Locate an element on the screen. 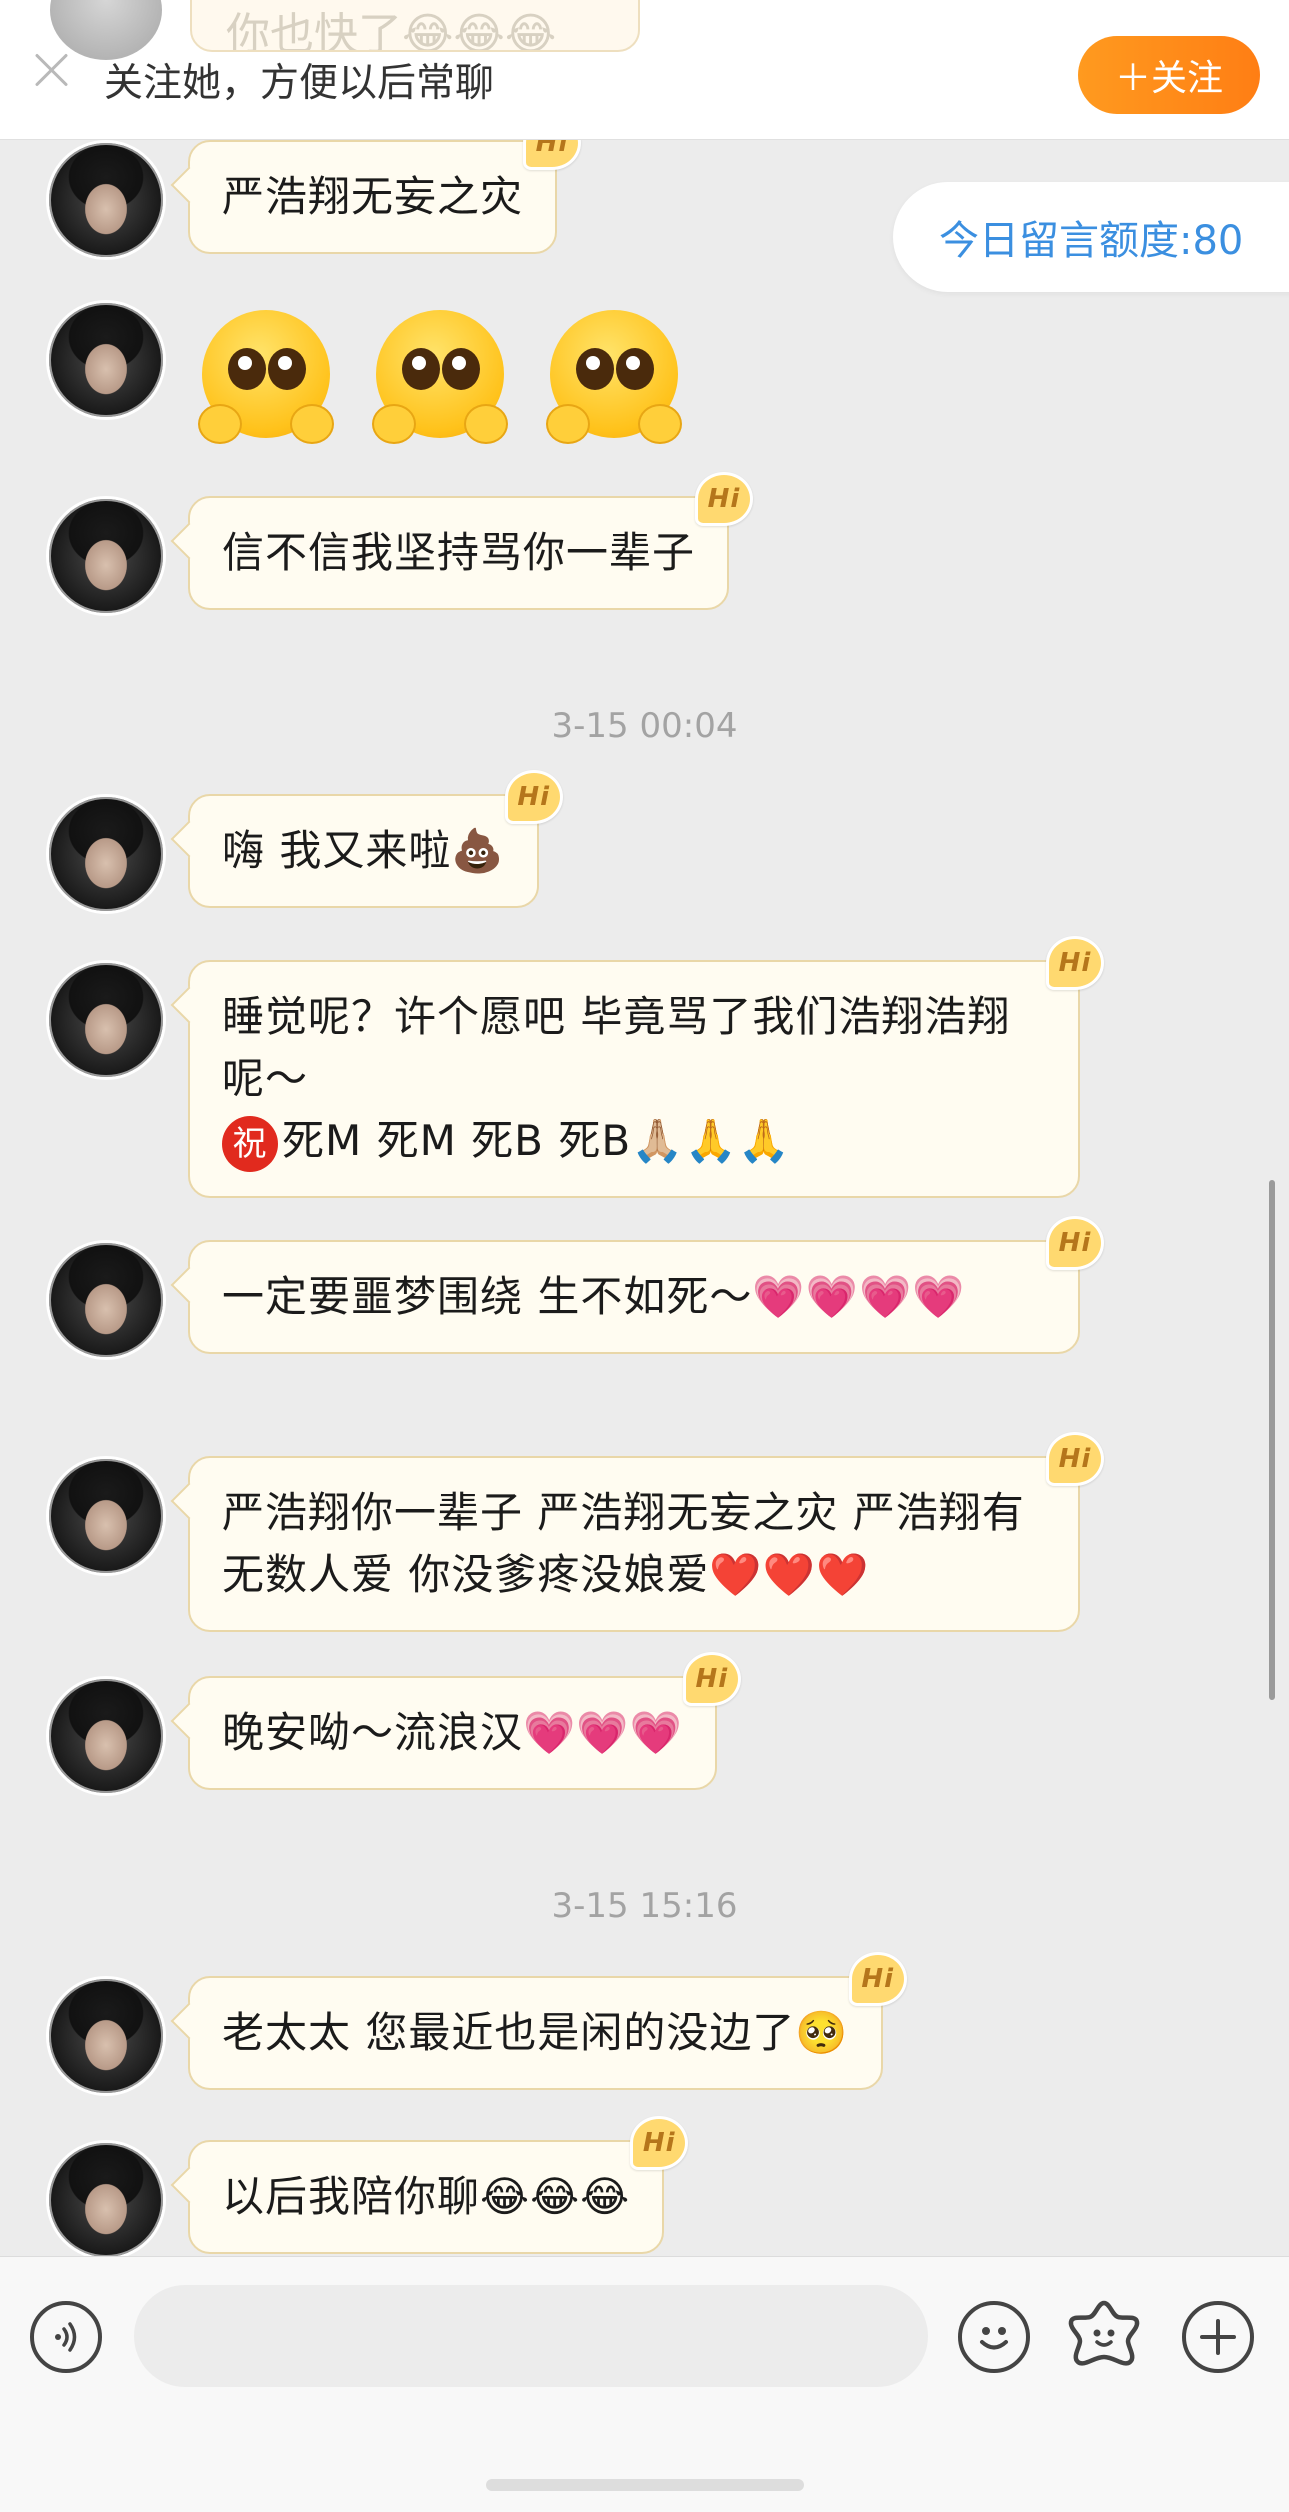 The width and height of the screenshot is (1289, 2512). message-text: 信不信我坚持骂你一辈子 is located at coordinates (459, 552).